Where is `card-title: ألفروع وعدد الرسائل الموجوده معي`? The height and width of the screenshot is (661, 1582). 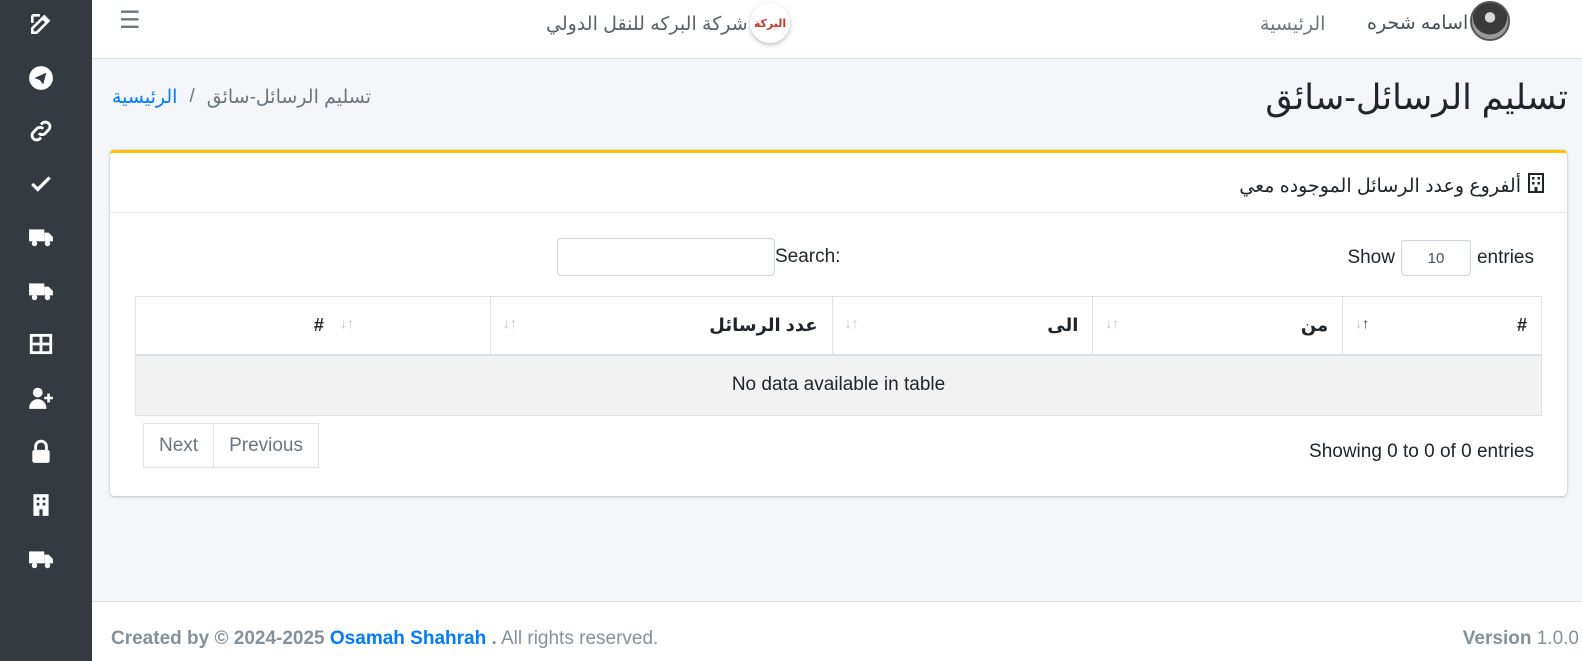
card-title: ألفروع وعدد الرسائل الموجوده معي is located at coordinates (1392, 186).